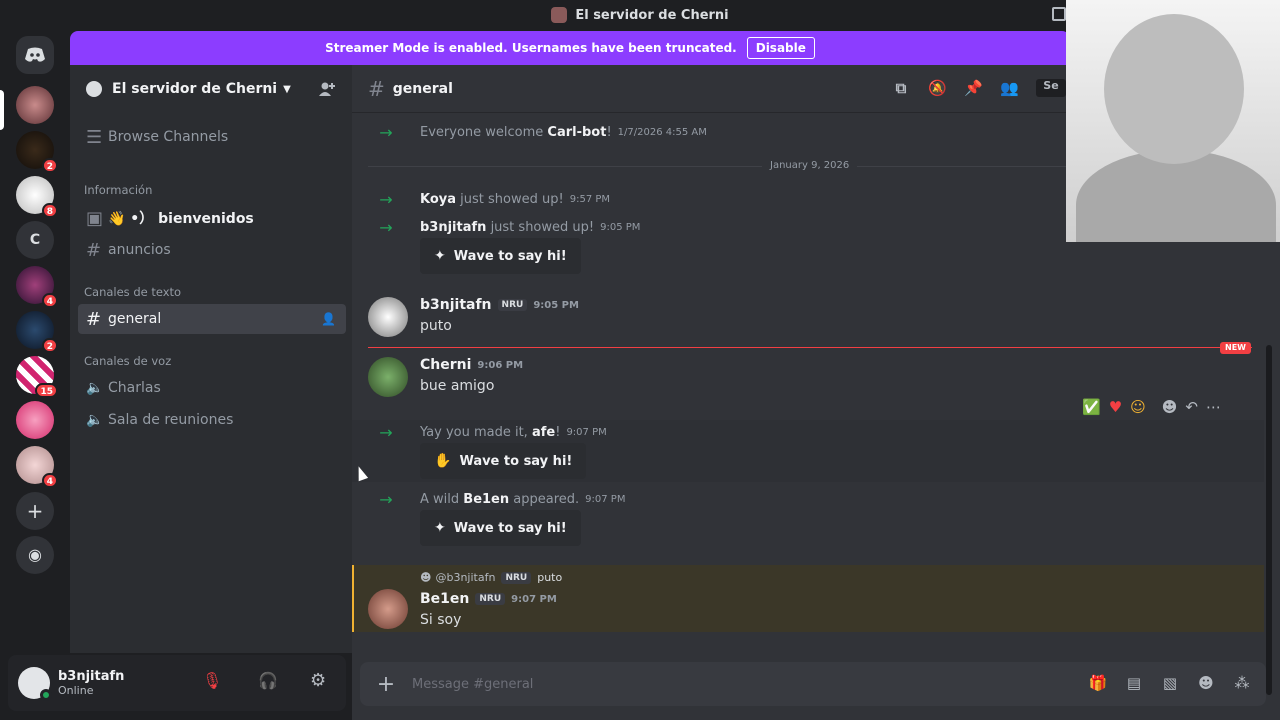 Image resolution: width=1280 pixels, height=720 pixels. Describe the element at coordinates (37, 467) in the screenshot. I see `server-icon-9: 4` at that location.